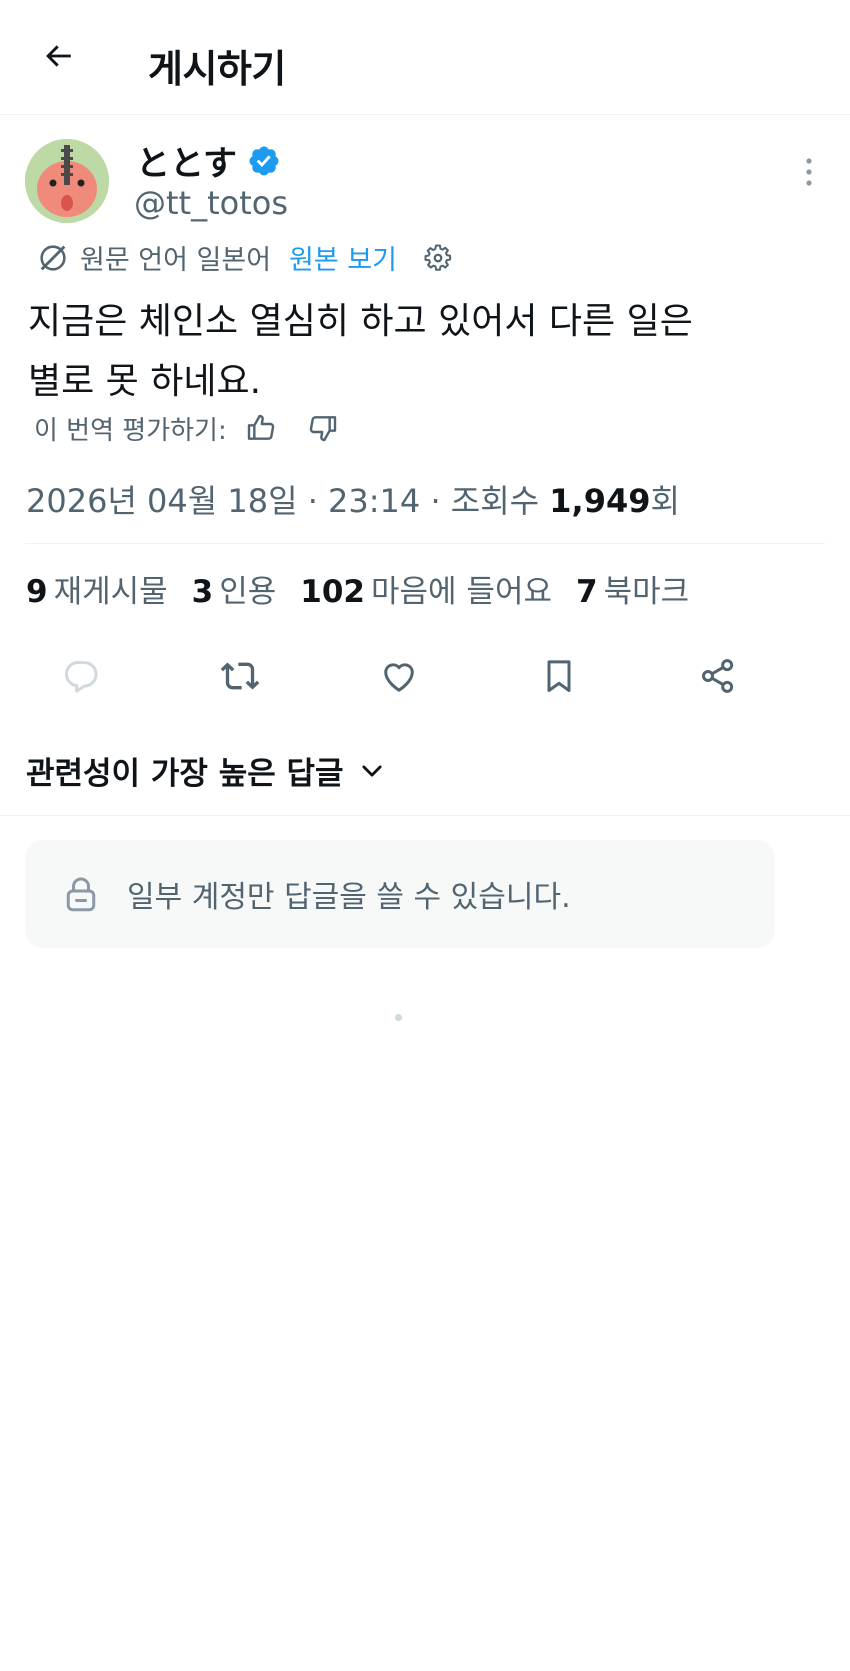  I want to click on reply-button, so click(80, 678).